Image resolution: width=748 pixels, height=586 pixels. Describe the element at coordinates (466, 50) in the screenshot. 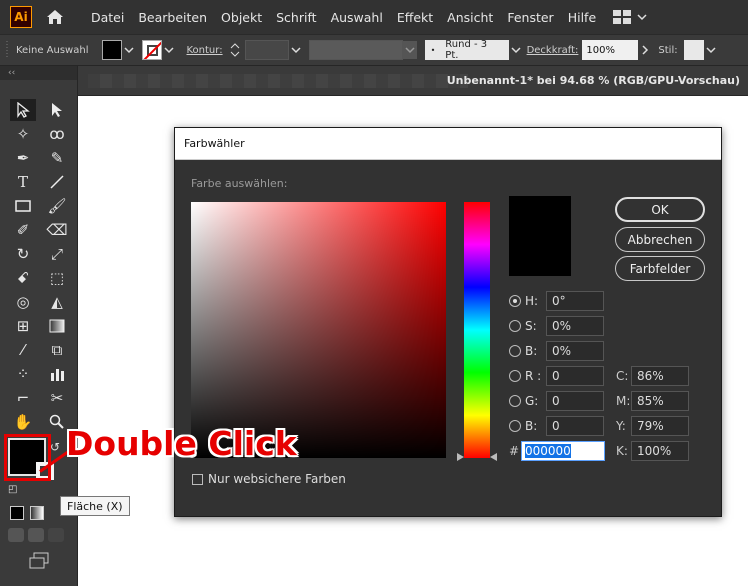

I see `brush-definition-dropdown: • Rund - 3 Pt.` at that location.